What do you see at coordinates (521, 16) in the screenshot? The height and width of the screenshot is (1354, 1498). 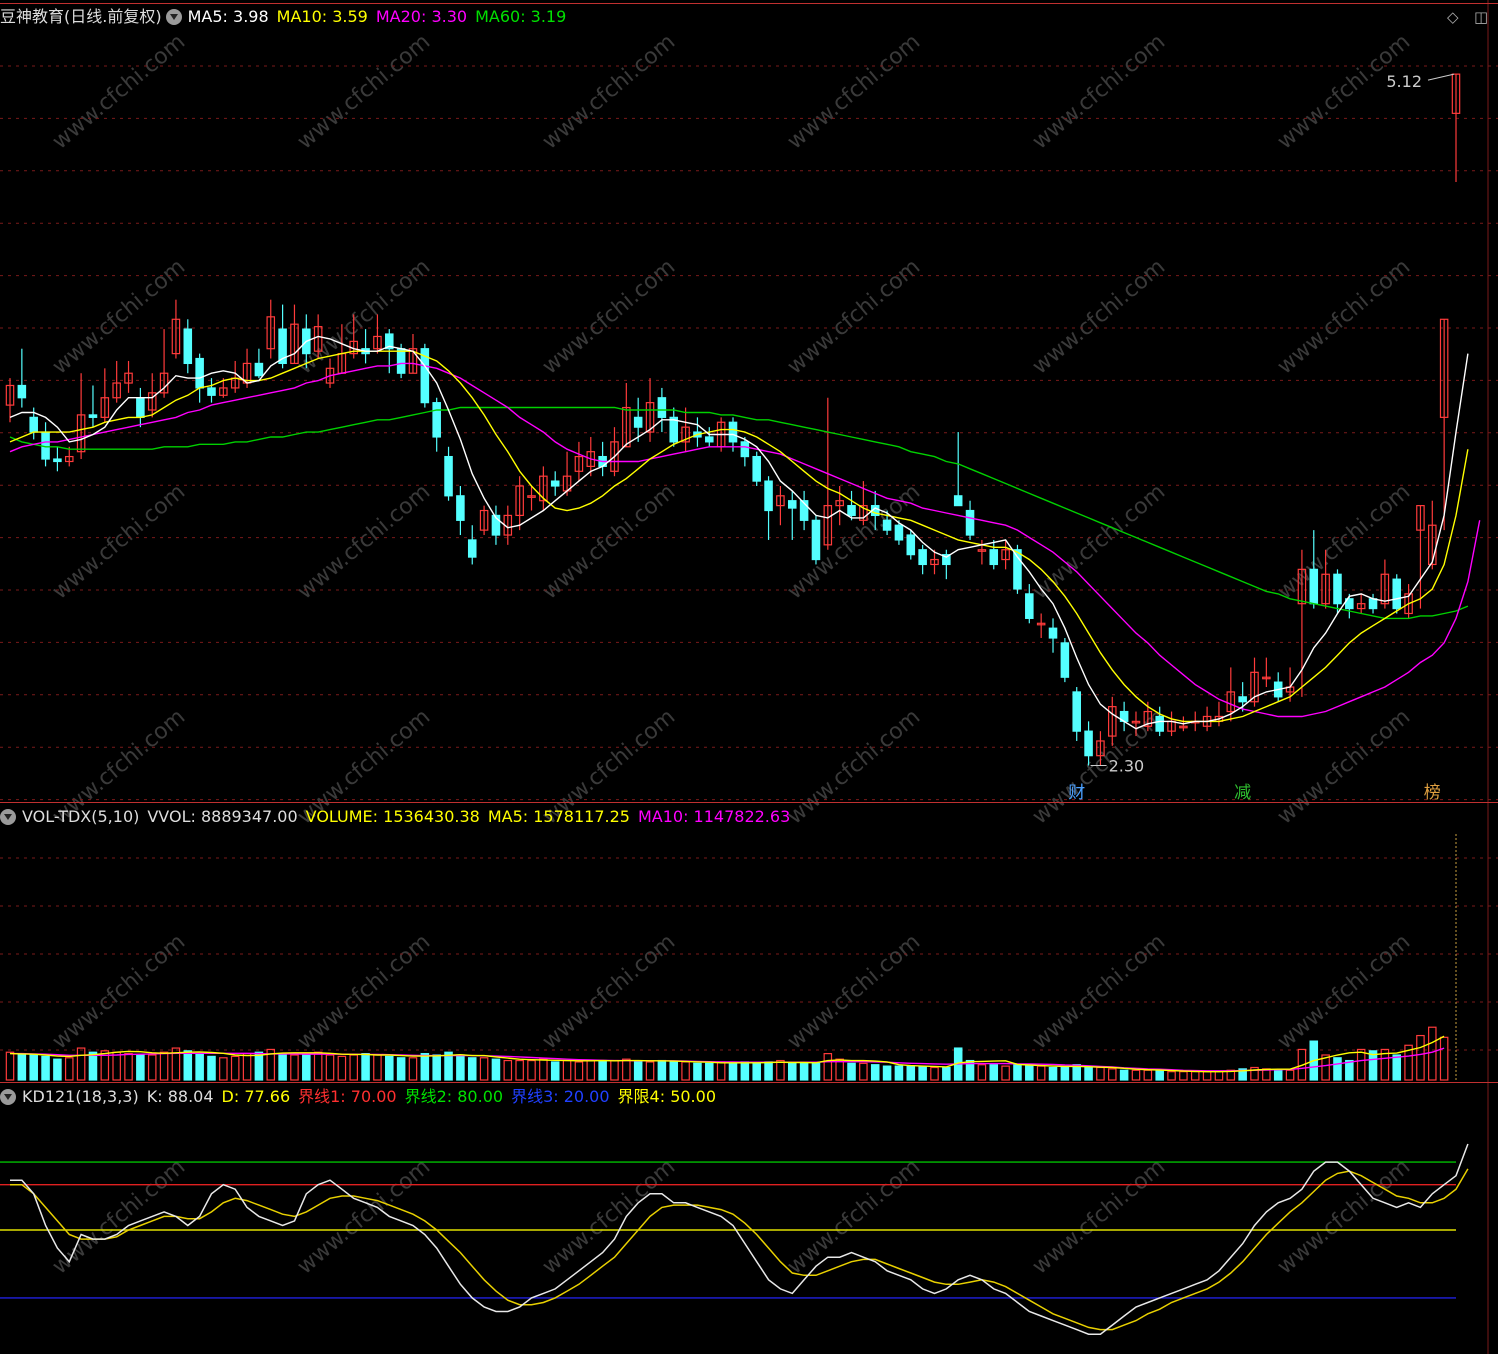 I see `legend-ma60-label: MA60: 3.19` at bounding box center [521, 16].